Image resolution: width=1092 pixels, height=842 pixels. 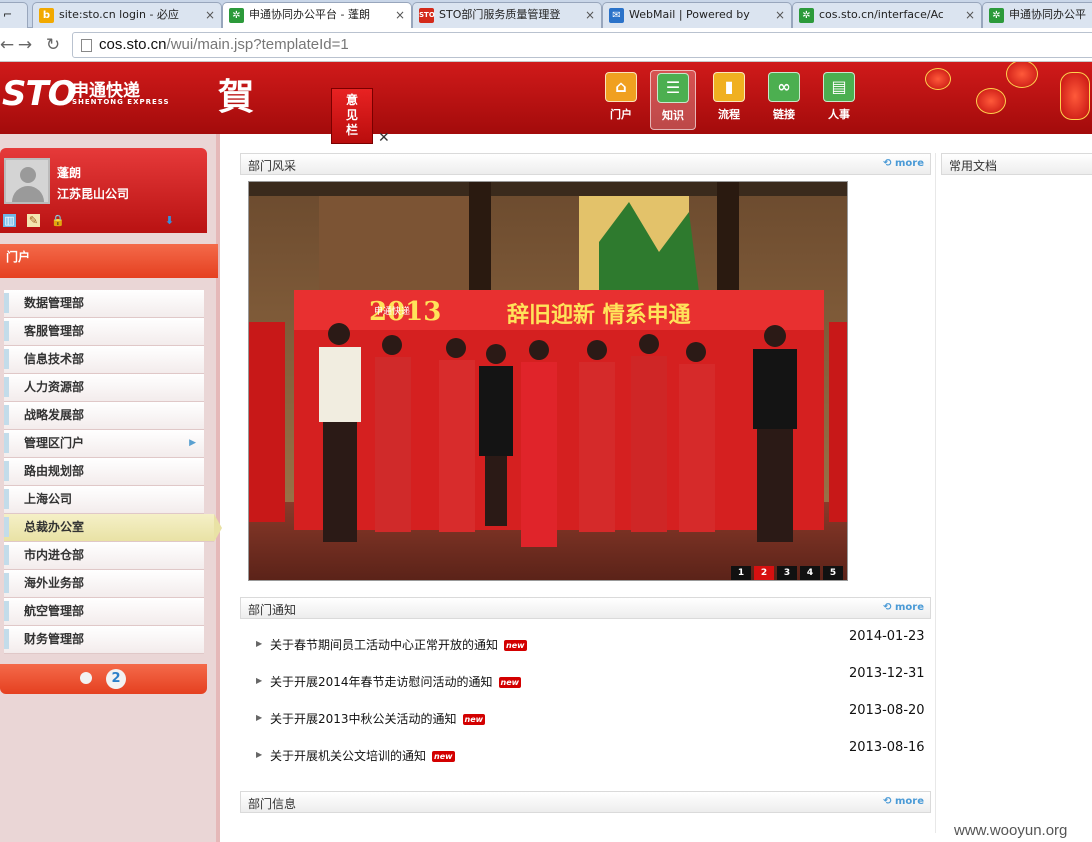 What do you see at coordinates (741, 573) in the screenshot?
I see `slide-button: 1` at bounding box center [741, 573].